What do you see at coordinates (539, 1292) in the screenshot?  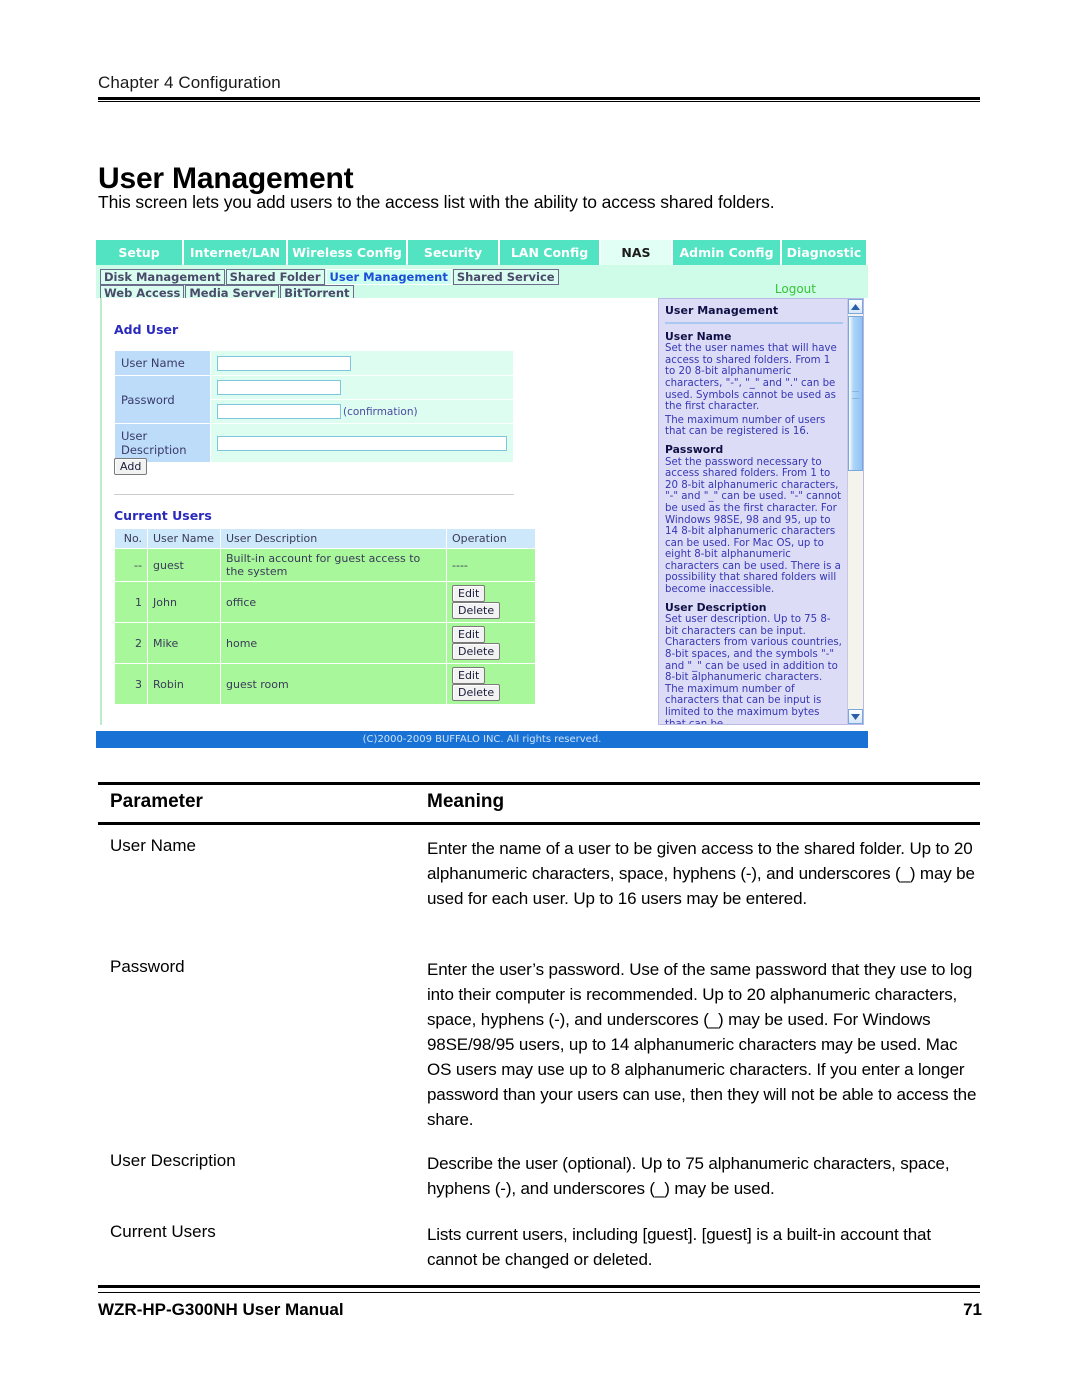 I see `footer-rule-thin` at bounding box center [539, 1292].